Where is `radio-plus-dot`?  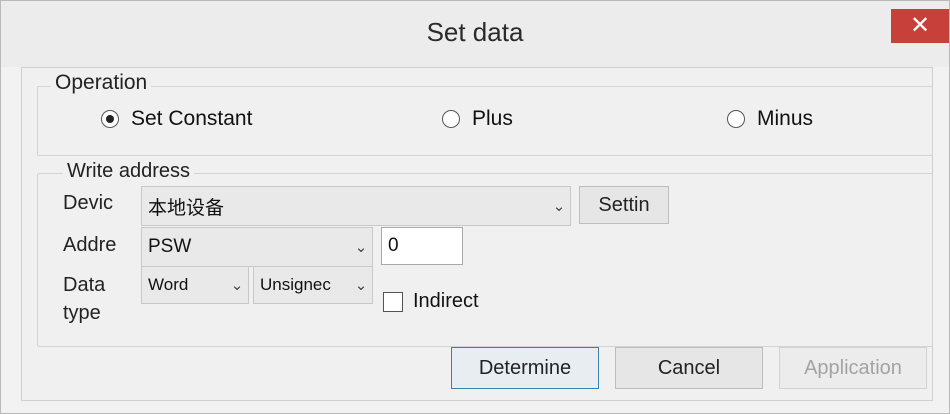 radio-plus-dot is located at coordinates (451, 119).